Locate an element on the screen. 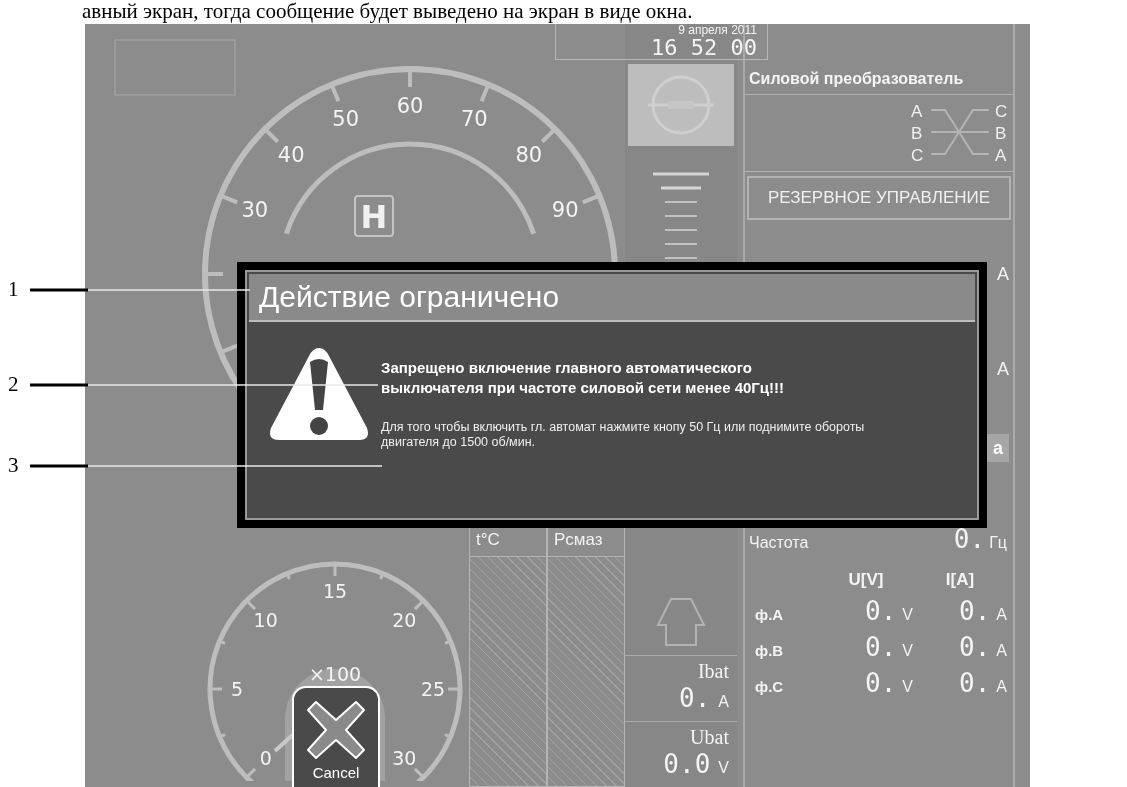  frequency-value: 0. is located at coordinates (969, 539).